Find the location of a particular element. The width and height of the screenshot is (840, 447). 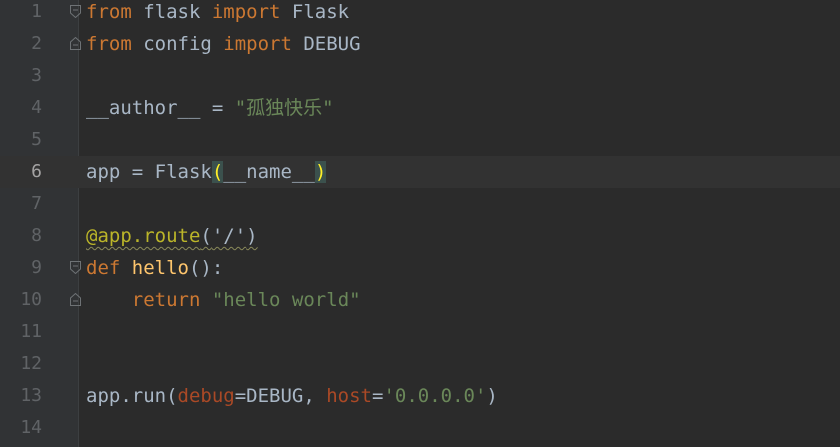

line-number: 1 is located at coordinates (36, 11).